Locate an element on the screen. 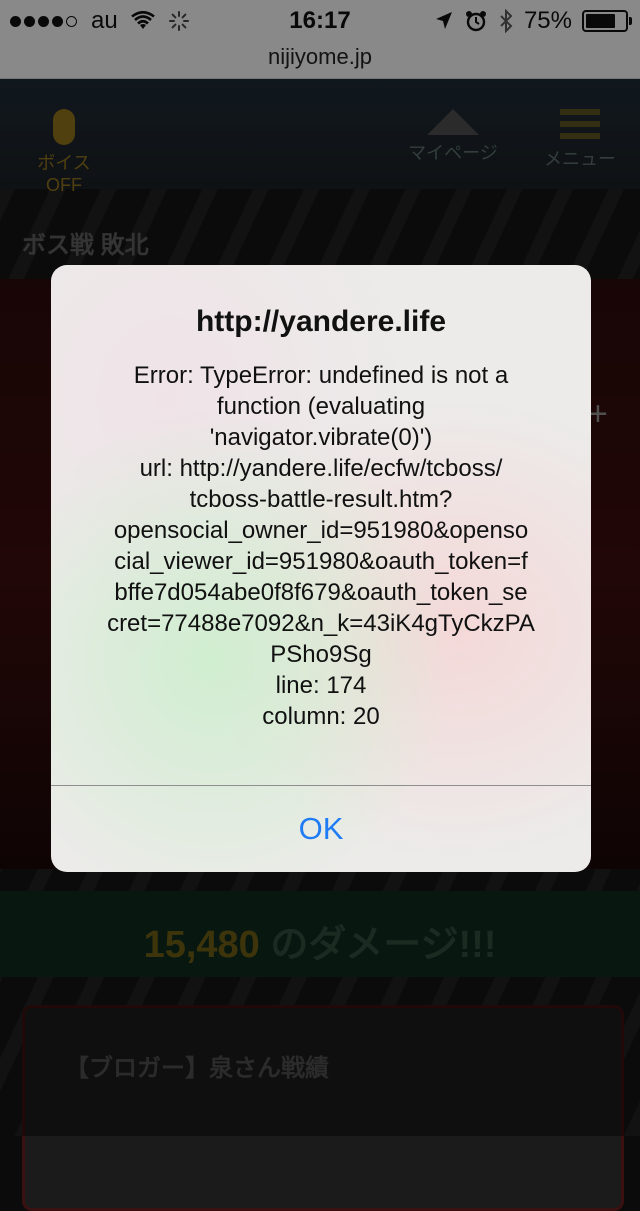 The width and height of the screenshot is (640, 1211). ok-button: OK is located at coordinates (321, 829).